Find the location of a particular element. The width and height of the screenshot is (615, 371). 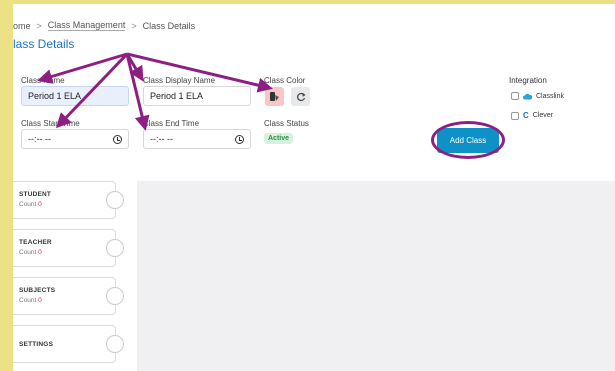

breadcrumb: ome > Class Management > Class Details is located at coordinates (104, 25).